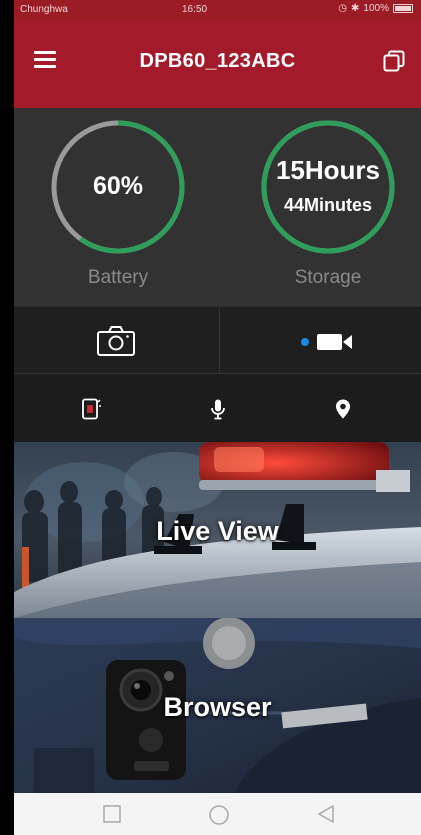 The height and width of the screenshot is (835, 421). I want to click on storage-gauge: 15Hours 44Minutes, so click(328, 187).